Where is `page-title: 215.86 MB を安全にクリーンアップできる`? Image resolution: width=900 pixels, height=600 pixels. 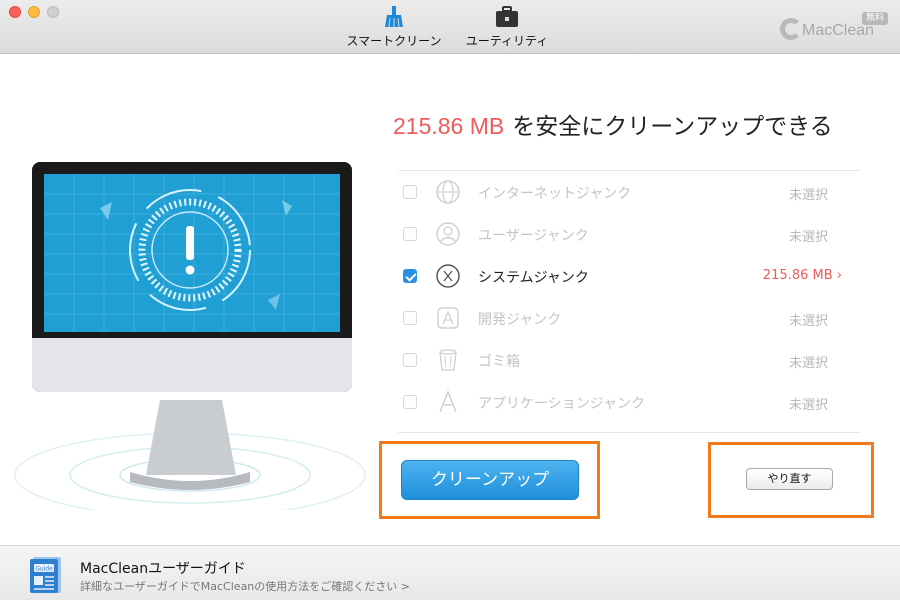
page-title: 215.86 MB を安全にクリーンアップできる is located at coordinates (613, 124).